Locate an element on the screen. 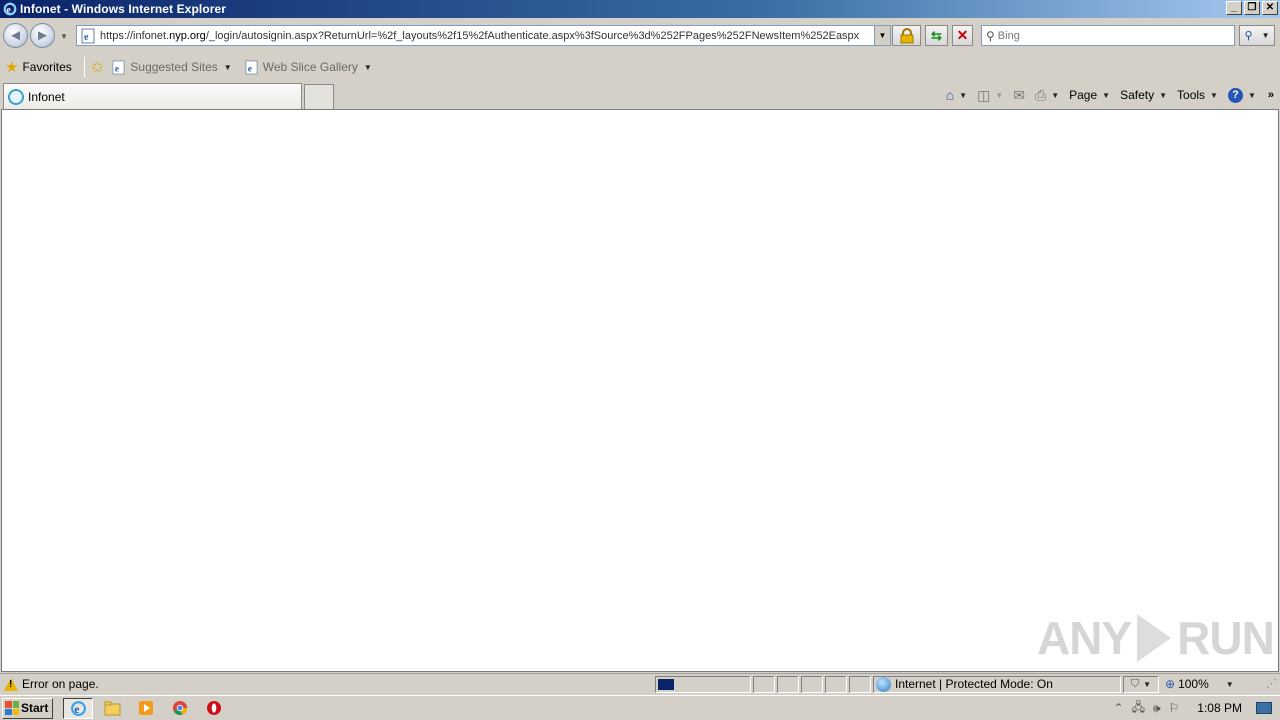 The width and height of the screenshot is (1280, 720). address-dropdown-button: ▼ is located at coordinates (882, 35).